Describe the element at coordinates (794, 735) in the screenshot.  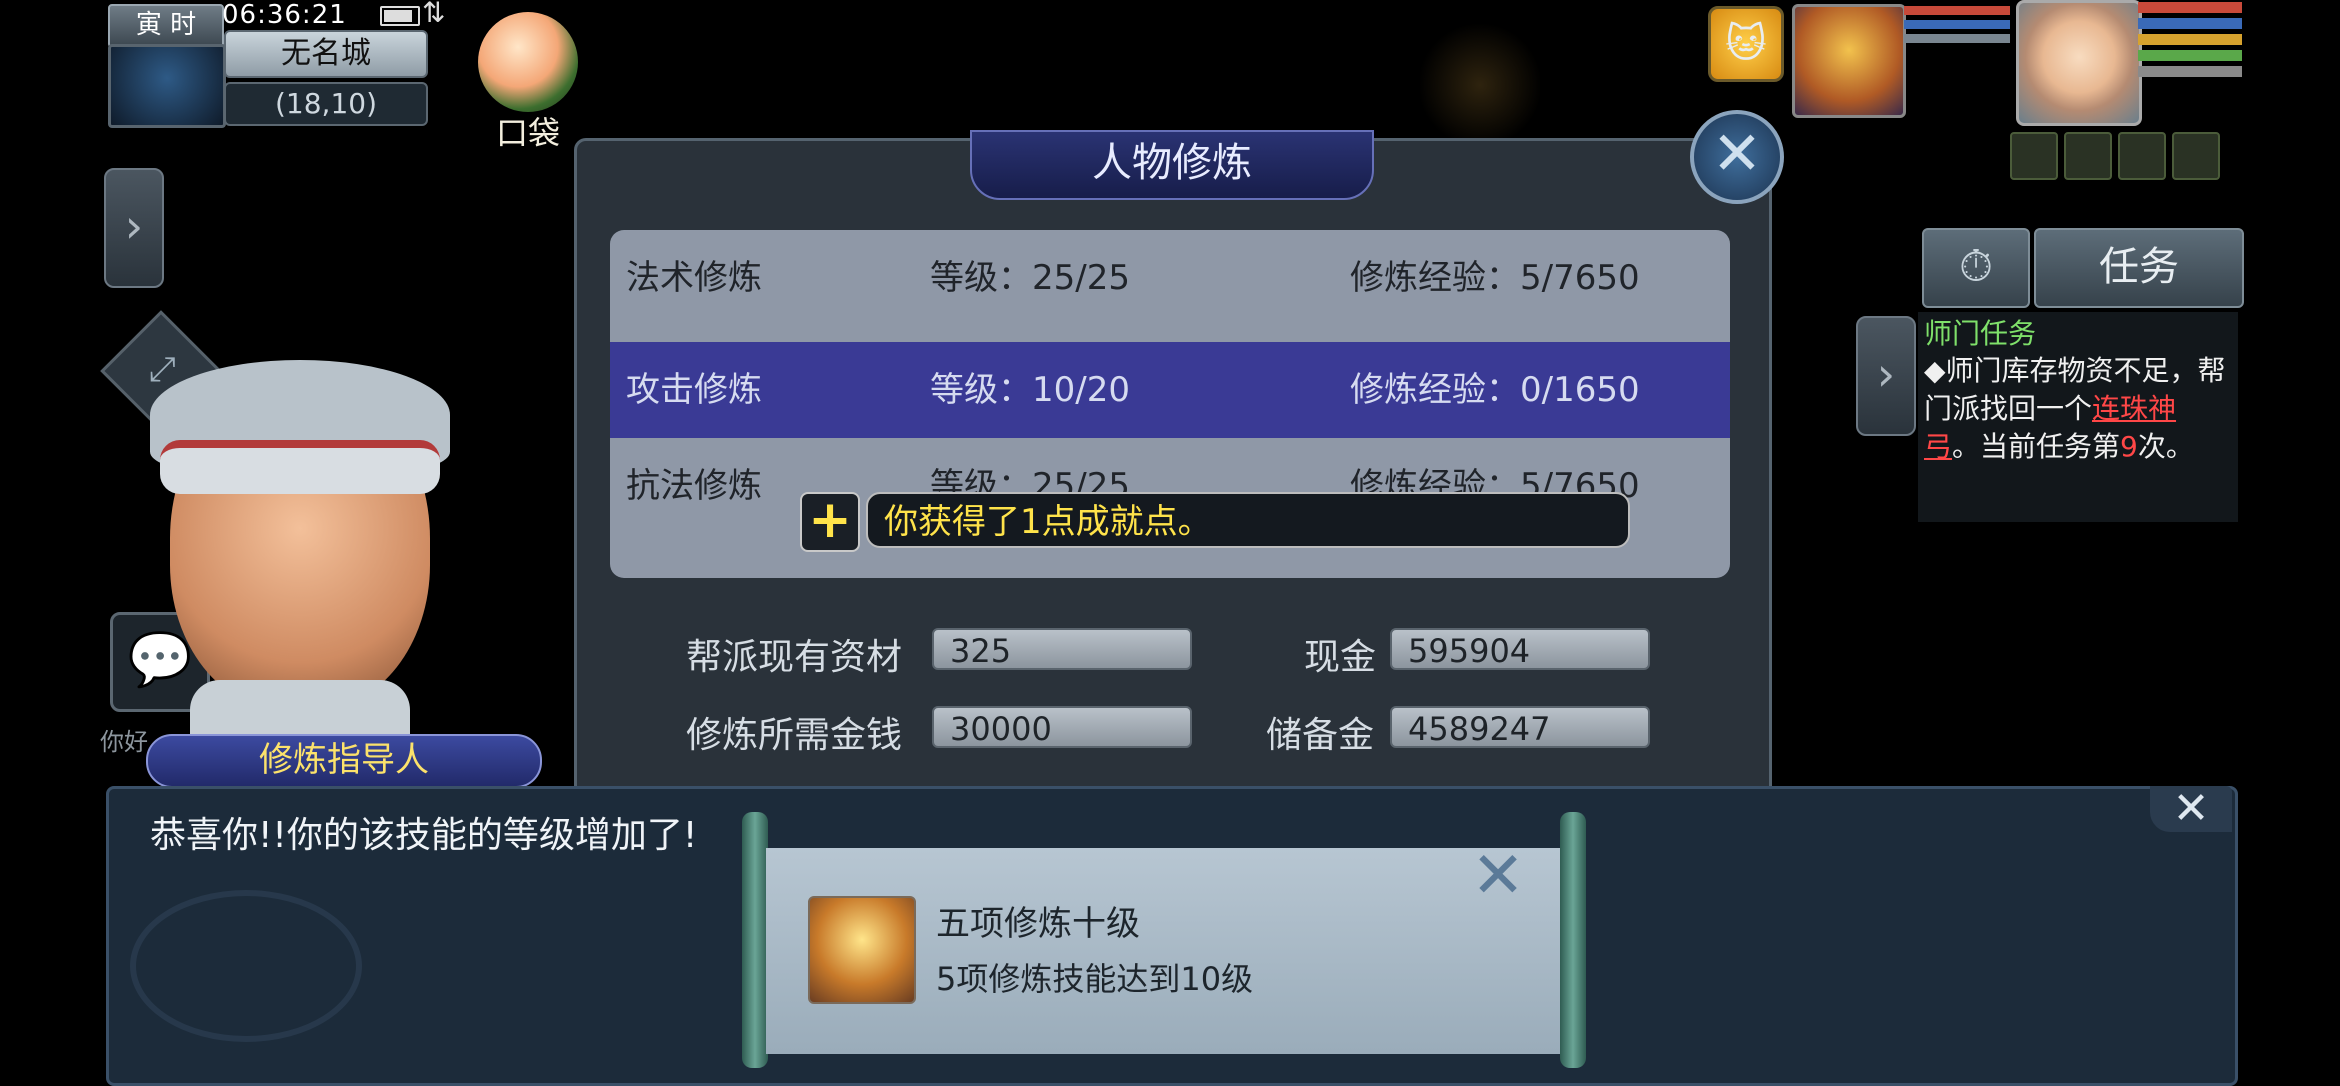
I see `cost-label: 修炼所需金钱` at that location.